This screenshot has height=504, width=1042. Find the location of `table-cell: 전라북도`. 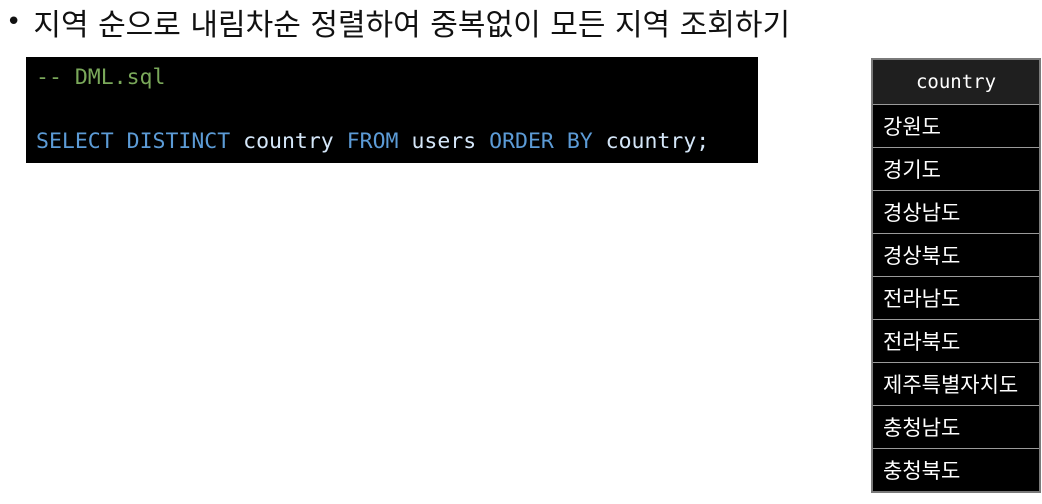

table-cell: 전라북도 is located at coordinates (956, 341).